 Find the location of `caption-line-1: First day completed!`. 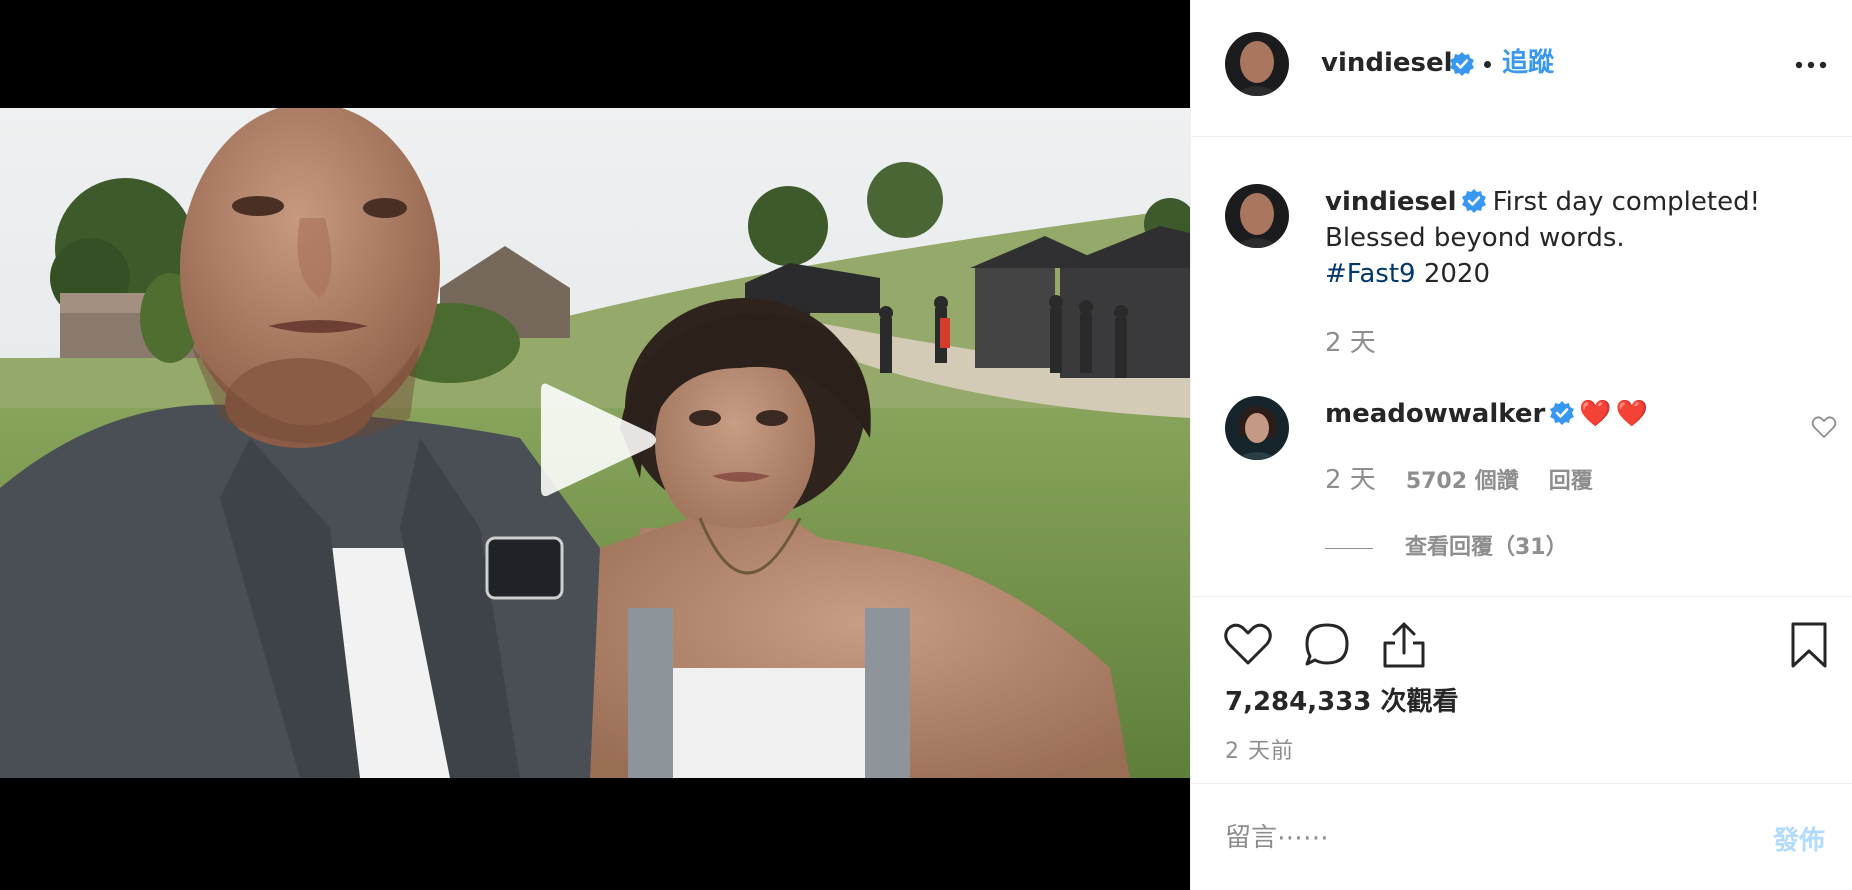

caption-line-1: First day completed! is located at coordinates (1626, 202).